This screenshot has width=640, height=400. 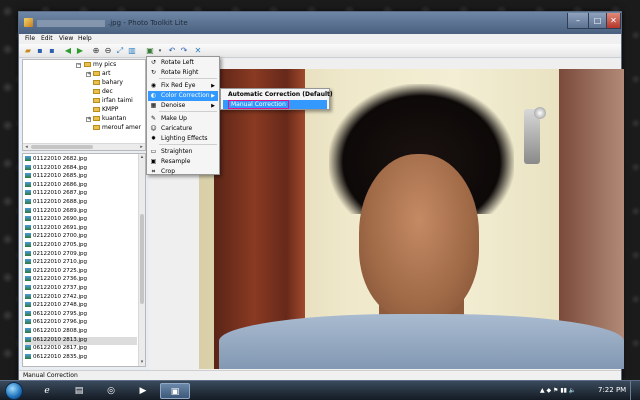 What do you see at coordinates (172, 51) in the screenshot?
I see `undo-icon: ↶` at bounding box center [172, 51].